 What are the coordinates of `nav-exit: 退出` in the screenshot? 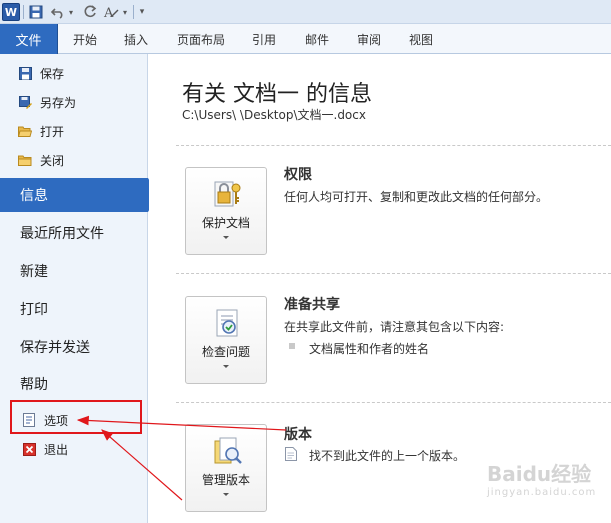 It's located at (45, 449).